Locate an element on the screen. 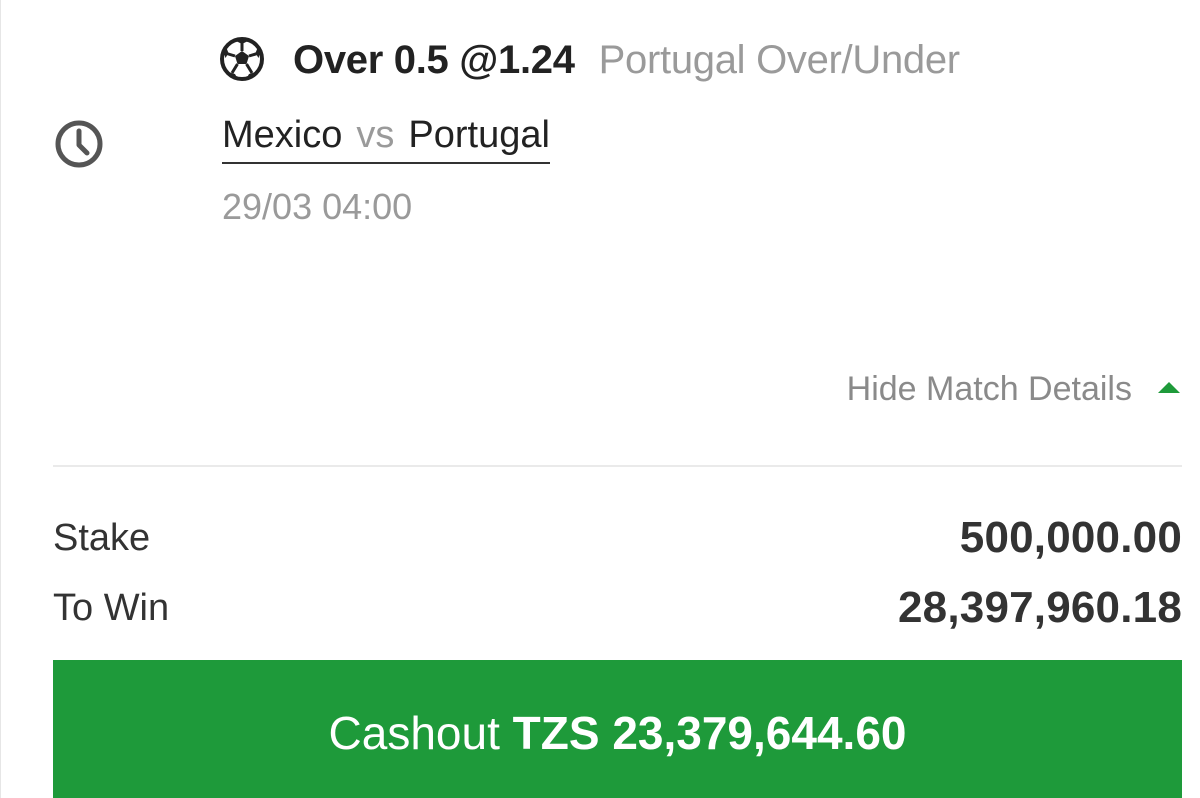 This screenshot has width=1200, height=798. stake-label: Stake is located at coordinates (102, 537).